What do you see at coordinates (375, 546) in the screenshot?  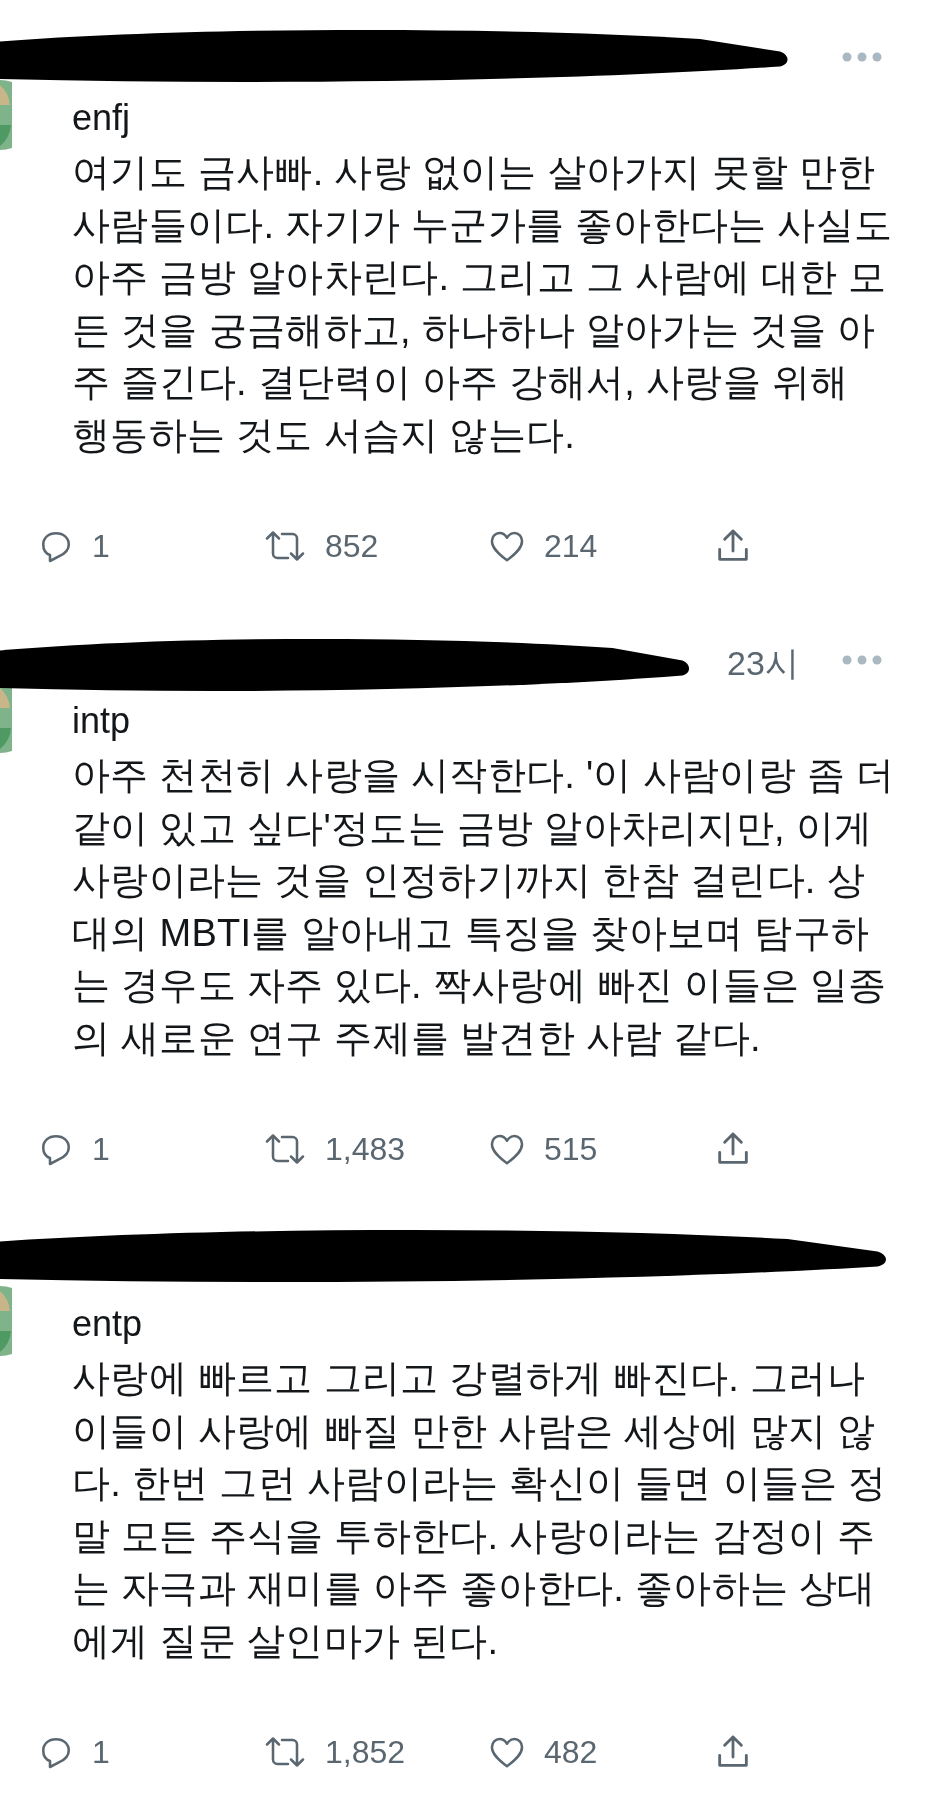 I see `retweet-button: 852` at bounding box center [375, 546].